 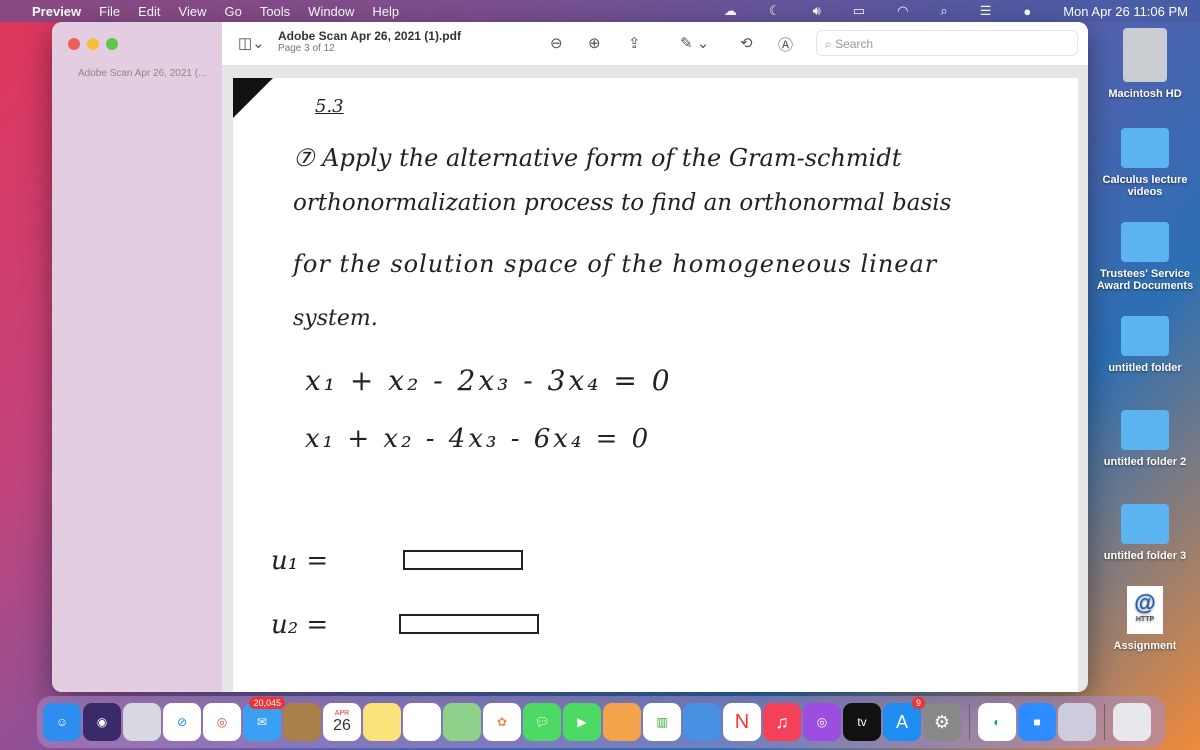 What do you see at coordinates (253, 98) in the screenshot?
I see `scan-corner` at bounding box center [253, 98].